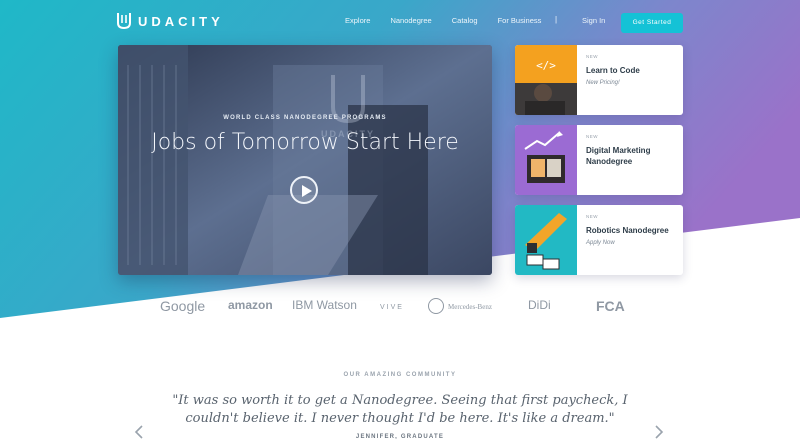  Describe the element at coordinates (357, 20) in the screenshot. I see `nav-link-explore: Explore` at that location.